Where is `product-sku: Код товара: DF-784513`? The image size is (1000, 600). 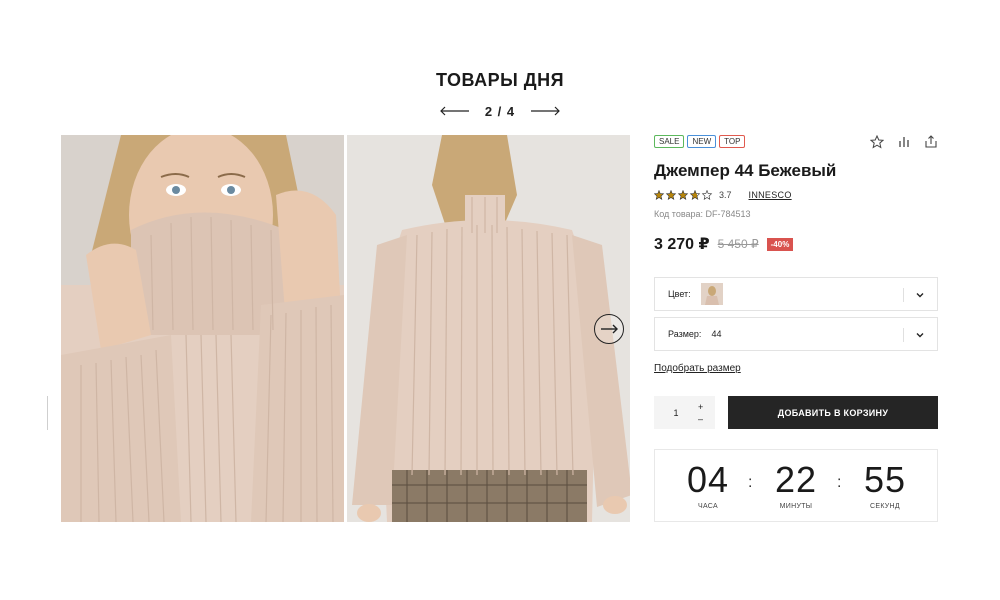
product-sku: Код товара: DF-784513 is located at coordinates (702, 214).